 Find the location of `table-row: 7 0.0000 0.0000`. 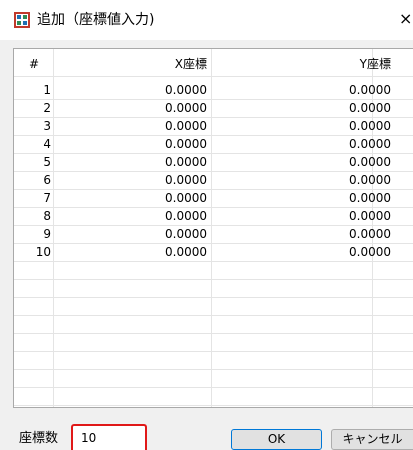

table-row: 7 0.0000 0.0000 is located at coordinates (213, 198).